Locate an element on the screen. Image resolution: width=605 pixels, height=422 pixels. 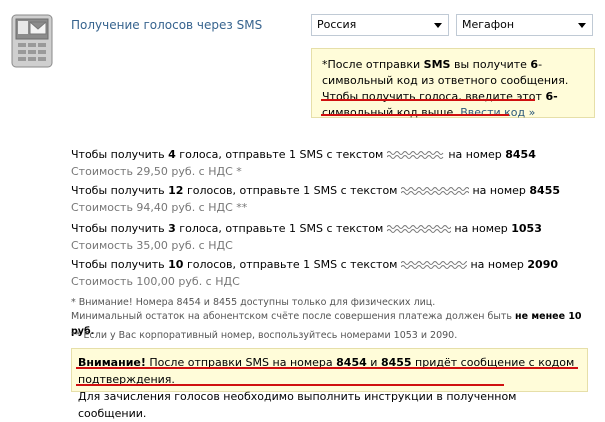
note-sms: SMS is located at coordinates (437, 64).